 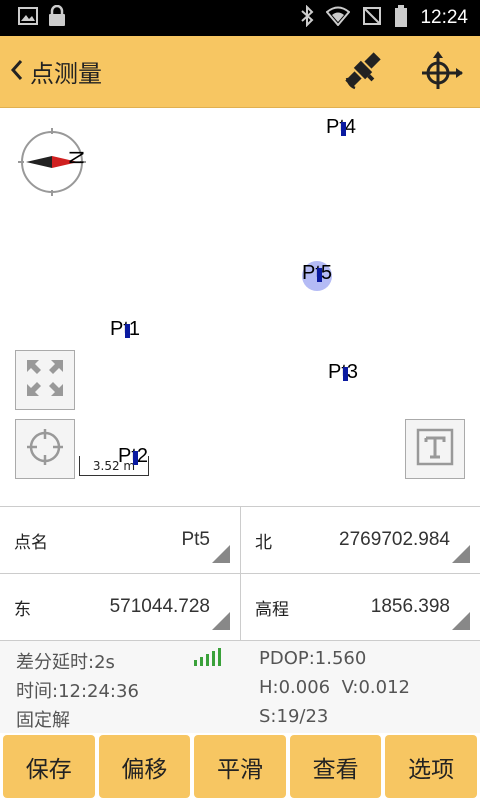 I want to click on zoom-extent-button, so click(x=45, y=380).